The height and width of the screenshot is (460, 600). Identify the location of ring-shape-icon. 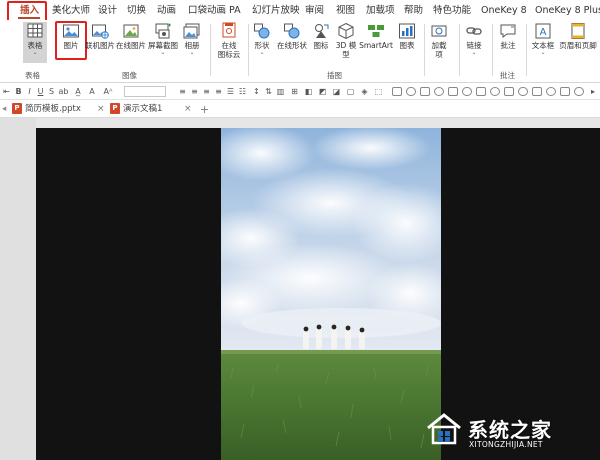
(551, 91).